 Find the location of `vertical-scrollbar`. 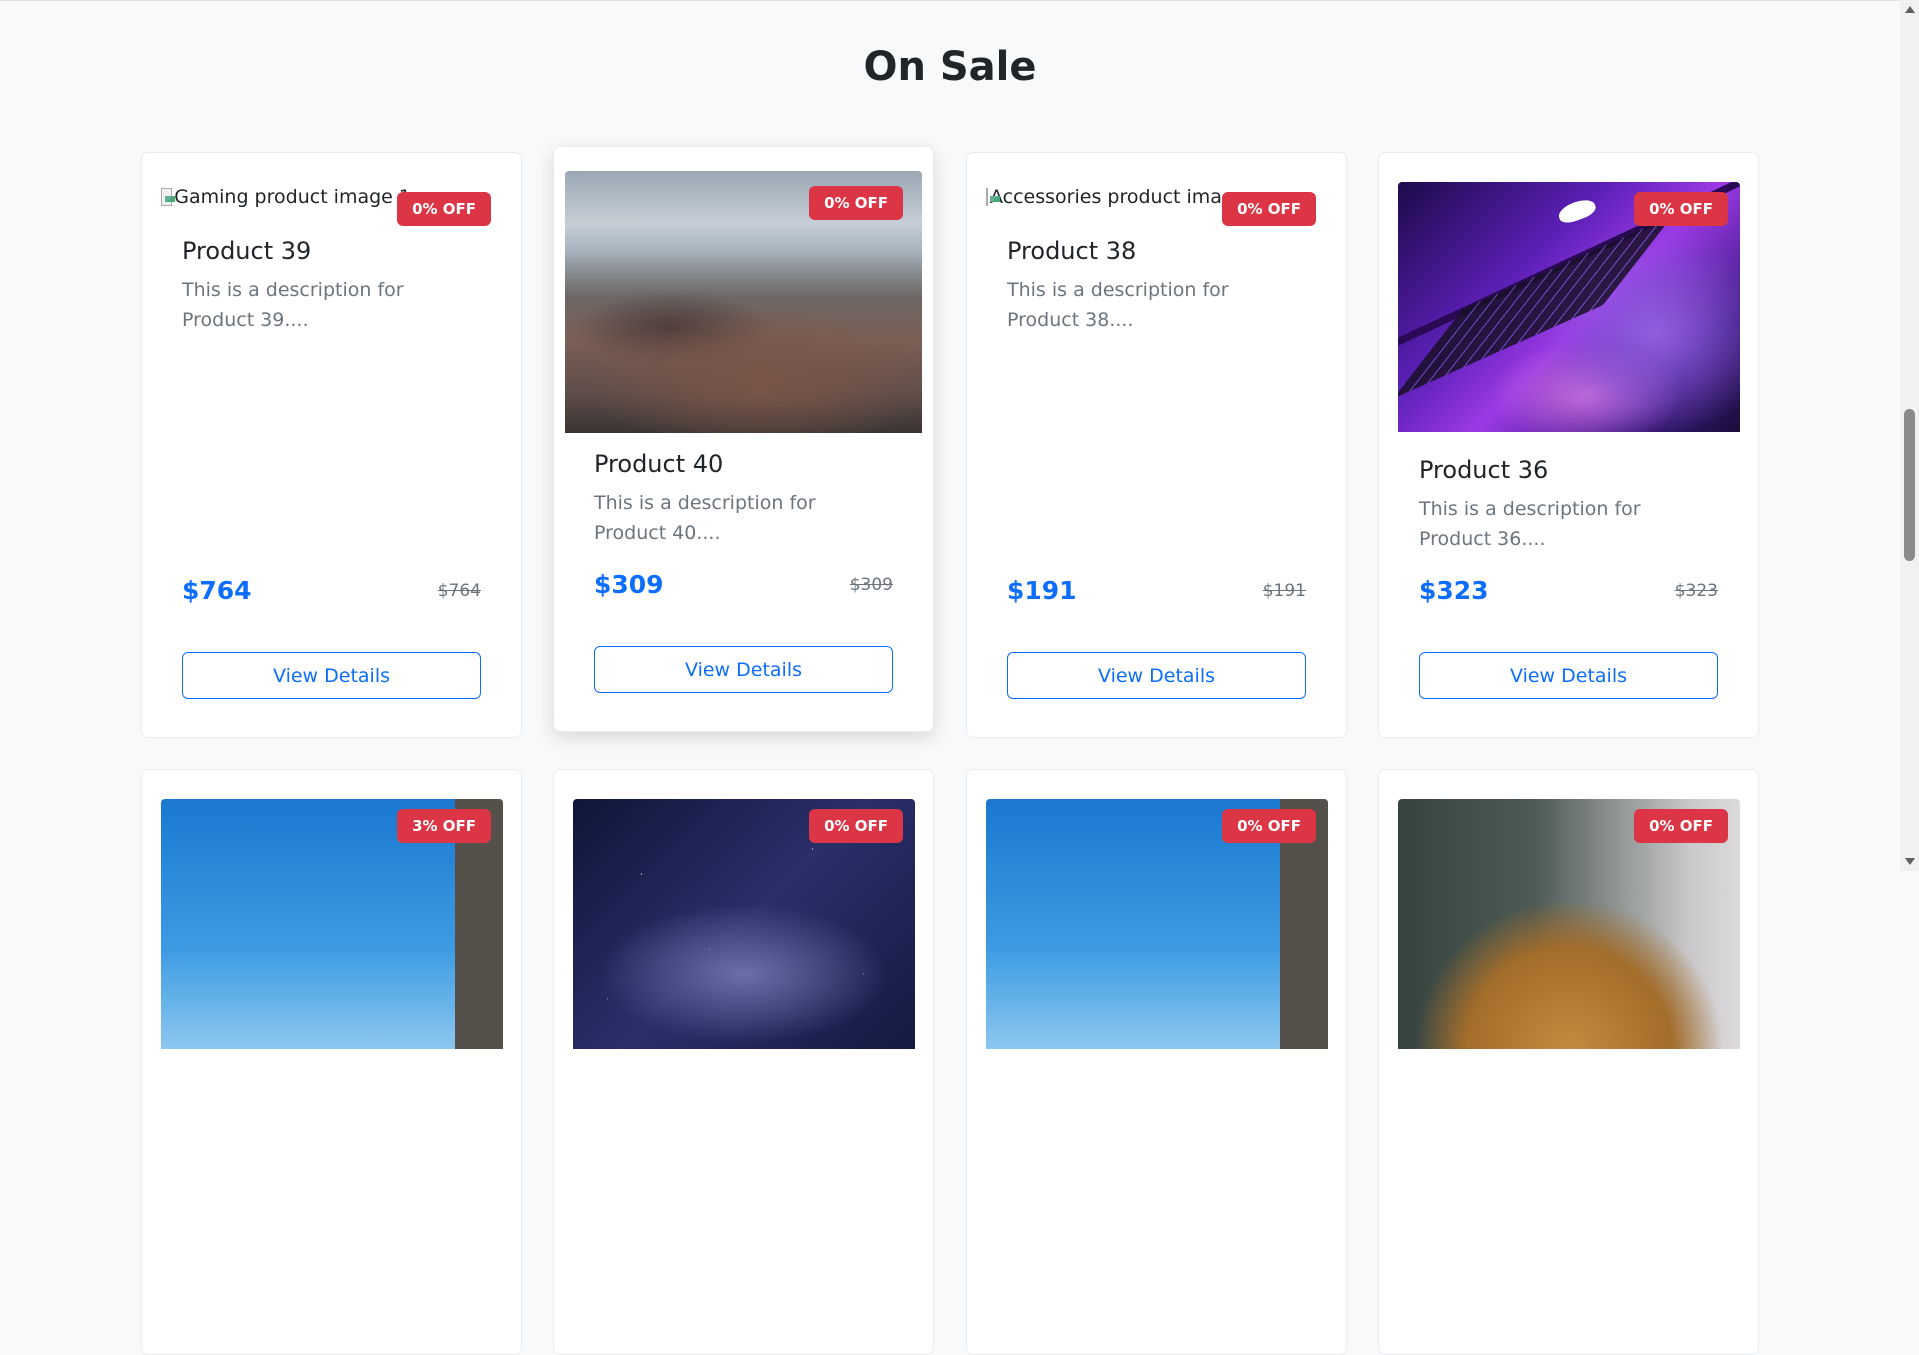

vertical-scrollbar is located at coordinates (1909, 435).